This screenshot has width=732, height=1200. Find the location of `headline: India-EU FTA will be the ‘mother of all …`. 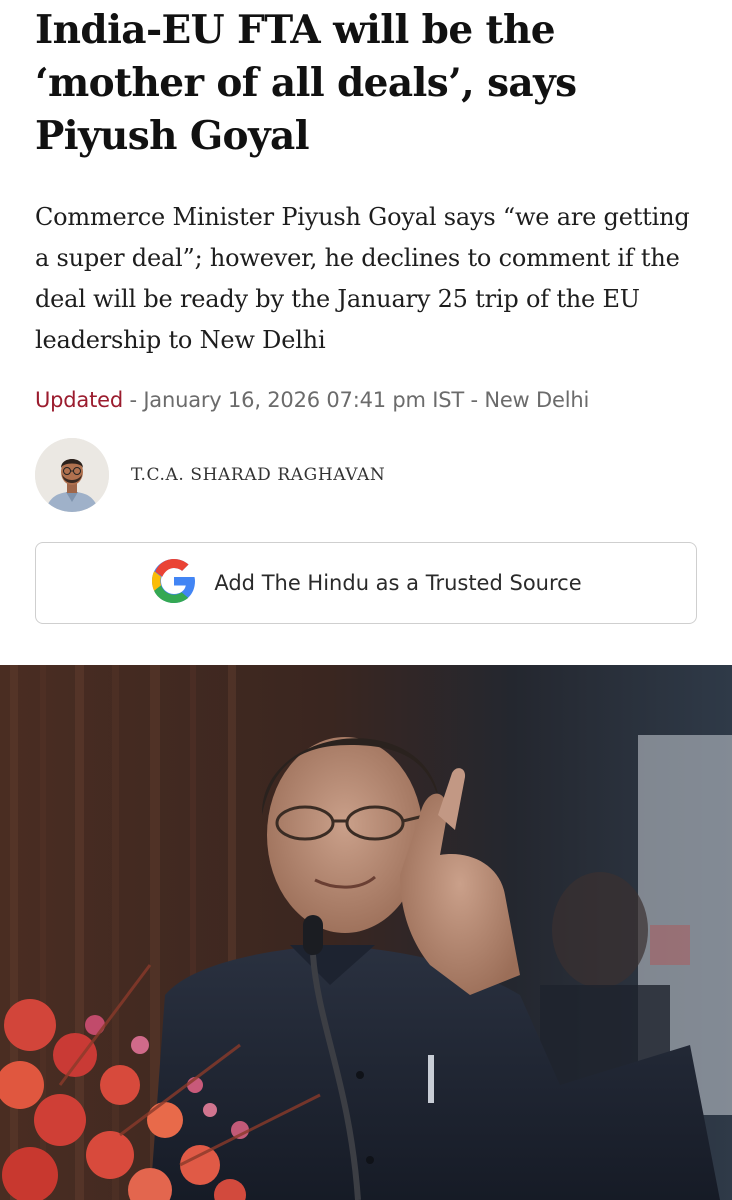

headline: India-EU FTA will be the ‘mother of all … is located at coordinates (306, 83).